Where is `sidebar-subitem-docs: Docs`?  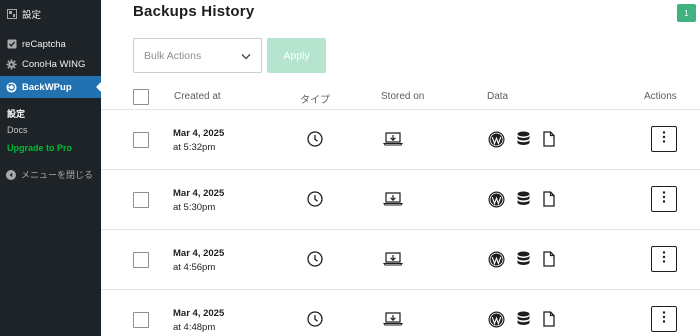
sidebar-subitem-docs: Docs is located at coordinates (17, 130).